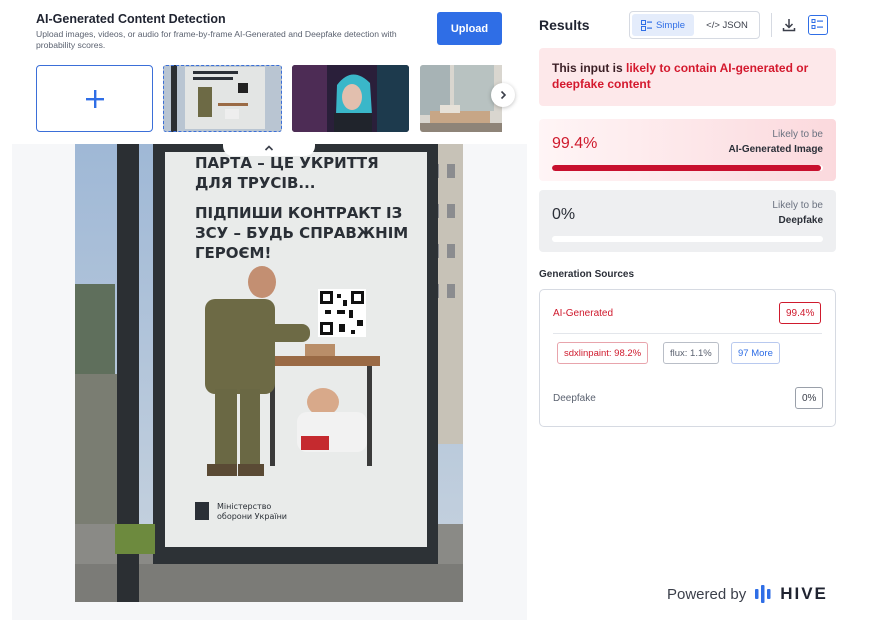 The height and width of the screenshot is (620, 875). Describe the element at coordinates (747, 594) in the screenshot. I see `powered-by: Powered by HIVE` at that location.